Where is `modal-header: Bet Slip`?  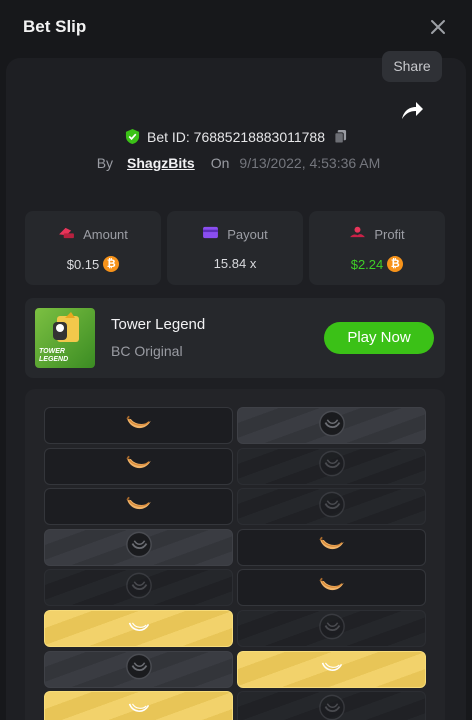 modal-header: Bet Slip is located at coordinates (236, 28).